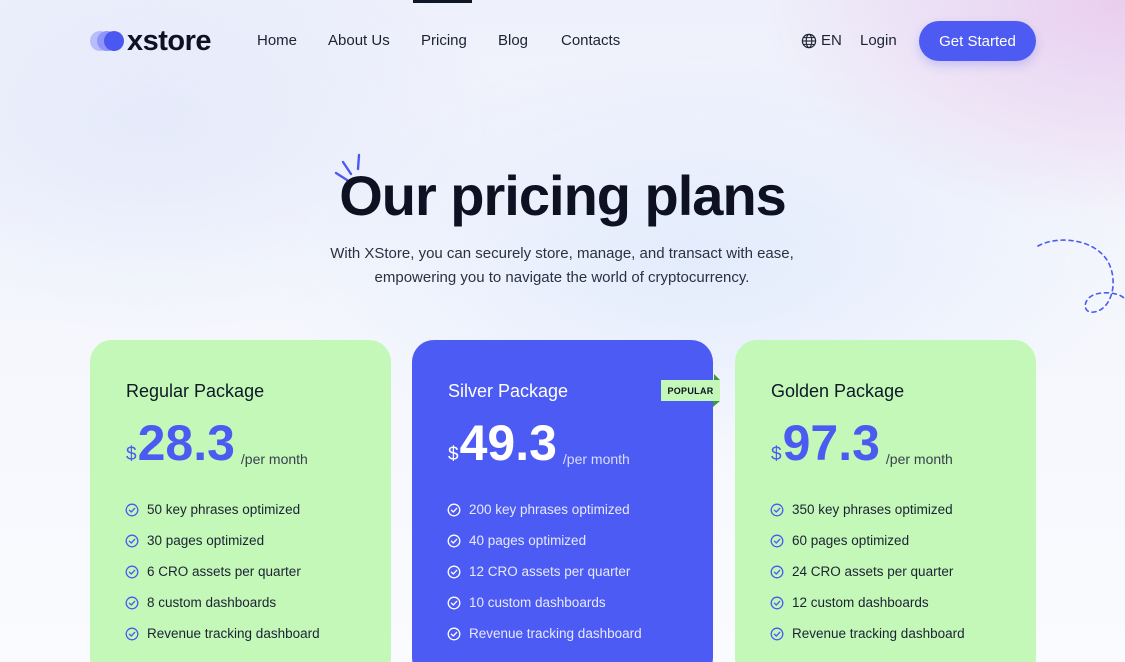  I want to click on feature-item: 12 custom dashboards, so click(849, 603).